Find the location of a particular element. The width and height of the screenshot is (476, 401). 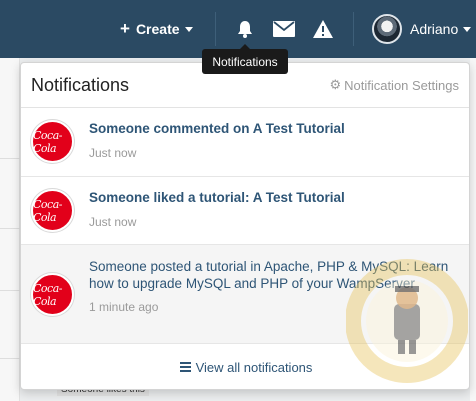

background-page is located at coordinates (10, 229).